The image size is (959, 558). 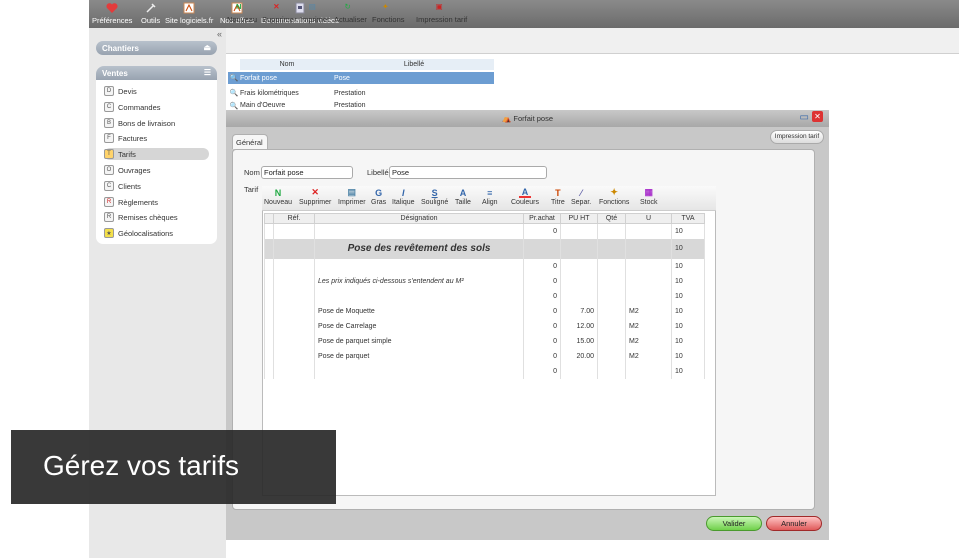 I want to click on table-row: Pose des revêtement des sols 10, so click(x=484, y=248).